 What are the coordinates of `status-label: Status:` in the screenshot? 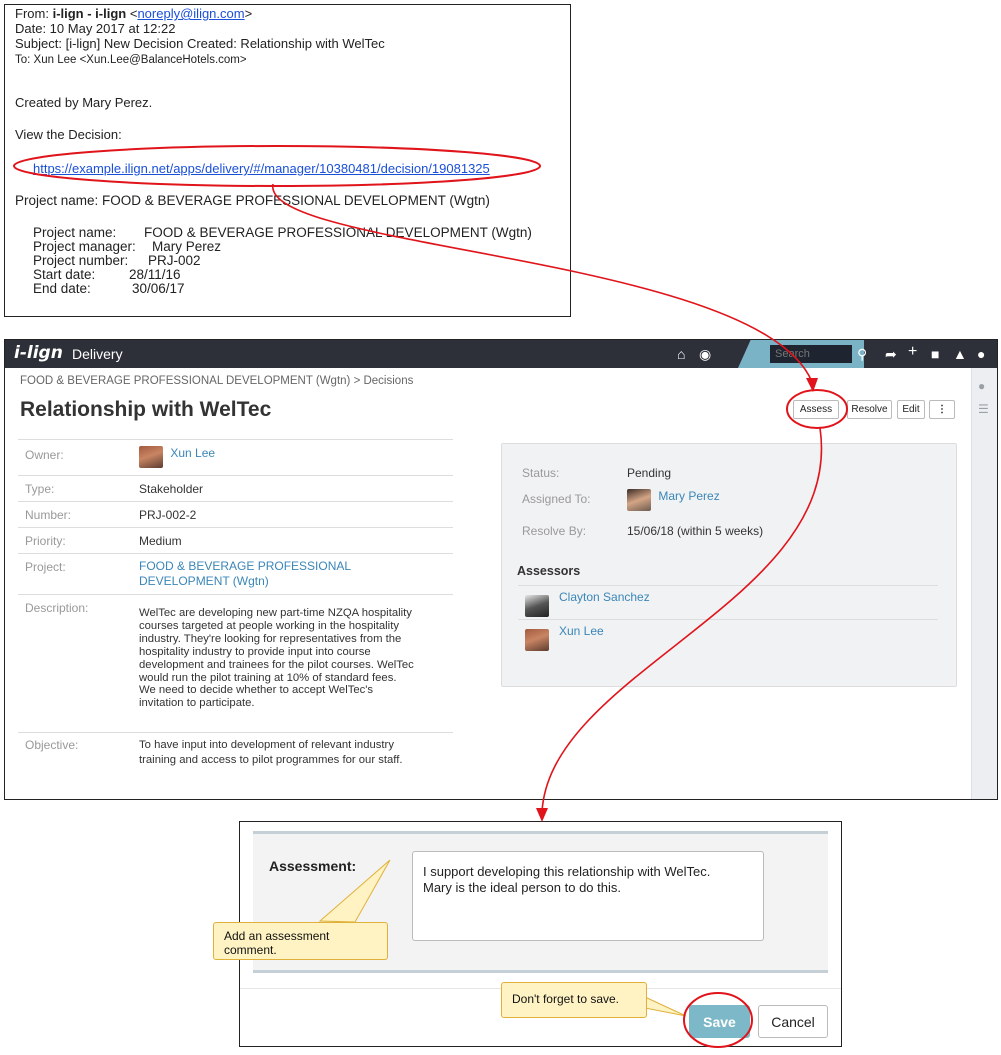 It's located at (541, 473).